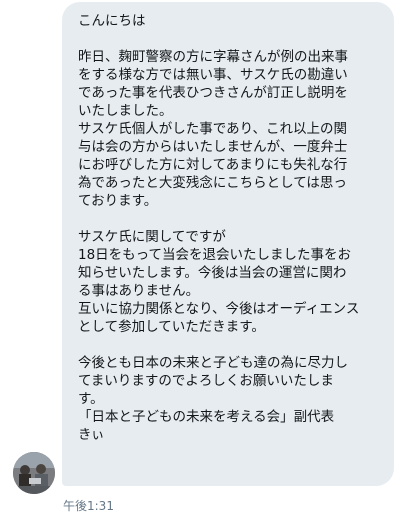 This screenshot has height=523, width=412. What do you see at coordinates (88, 506) in the screenshot?
I see `message-timestamp: 午後1:31` at bounding box center [88, 506].